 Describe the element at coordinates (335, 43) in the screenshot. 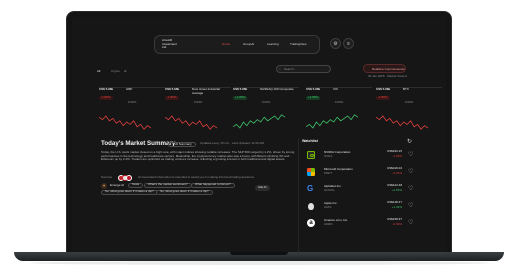

I see `settings-gear-icon: ⚙` at that location.